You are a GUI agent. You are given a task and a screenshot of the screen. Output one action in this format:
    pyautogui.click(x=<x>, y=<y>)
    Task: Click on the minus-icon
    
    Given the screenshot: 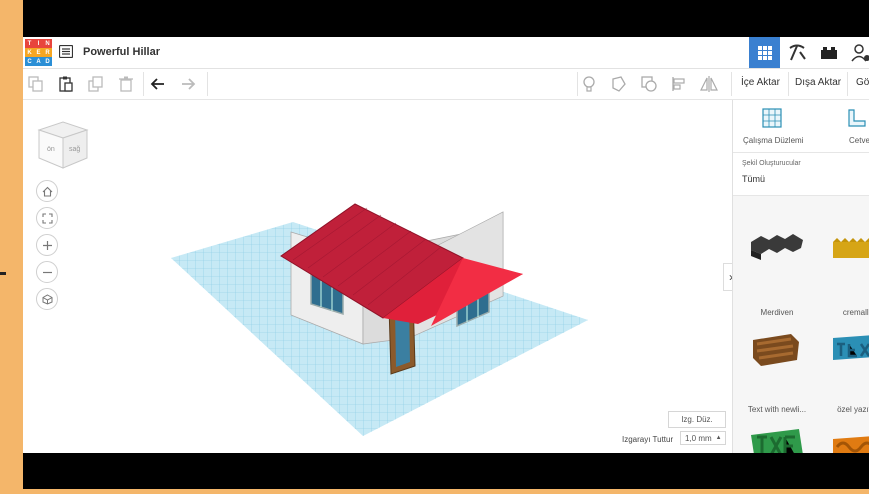 What is the action you would take?
    pyautogui.click(x=47, y=272)
    